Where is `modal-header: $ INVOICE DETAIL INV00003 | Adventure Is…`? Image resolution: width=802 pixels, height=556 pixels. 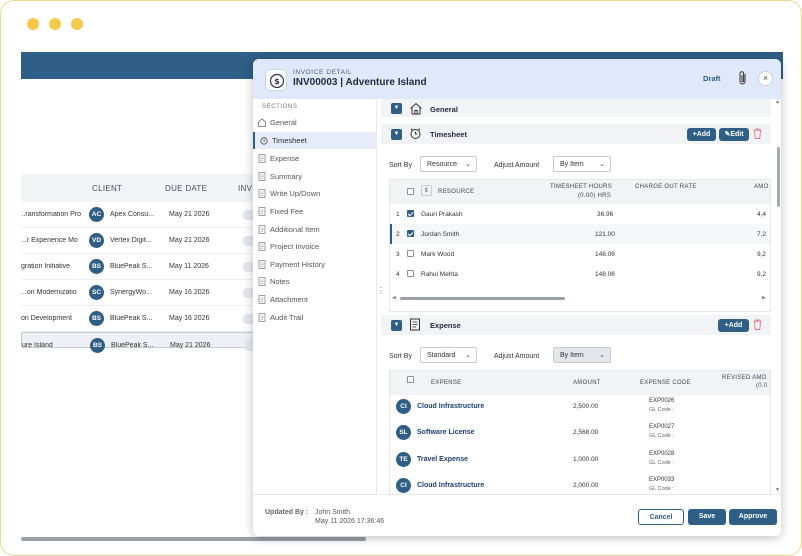
modal-header: $ INVOICE DETAIL INV00003 | Adventure Is… is located at coordinates (517, 79).